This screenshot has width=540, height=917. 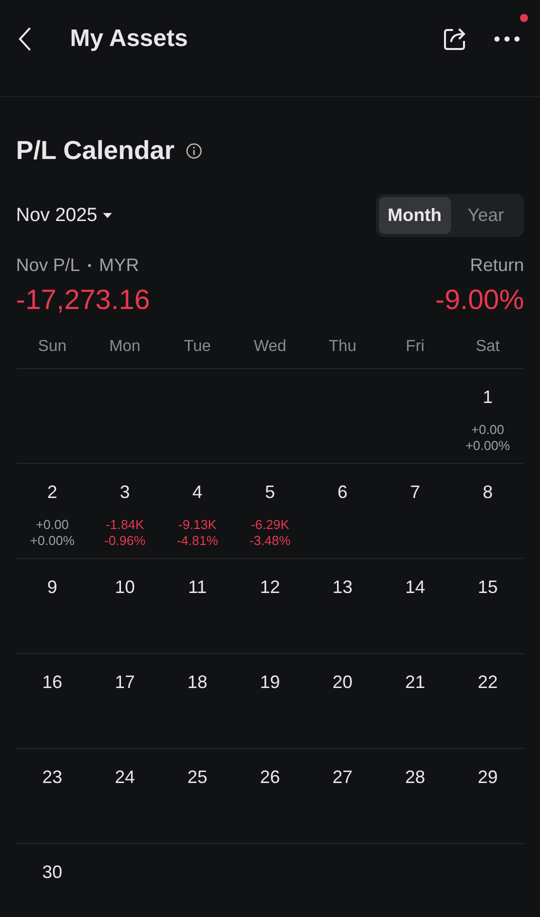 I want to click on return-label: Return, so click(x=497, y=265).